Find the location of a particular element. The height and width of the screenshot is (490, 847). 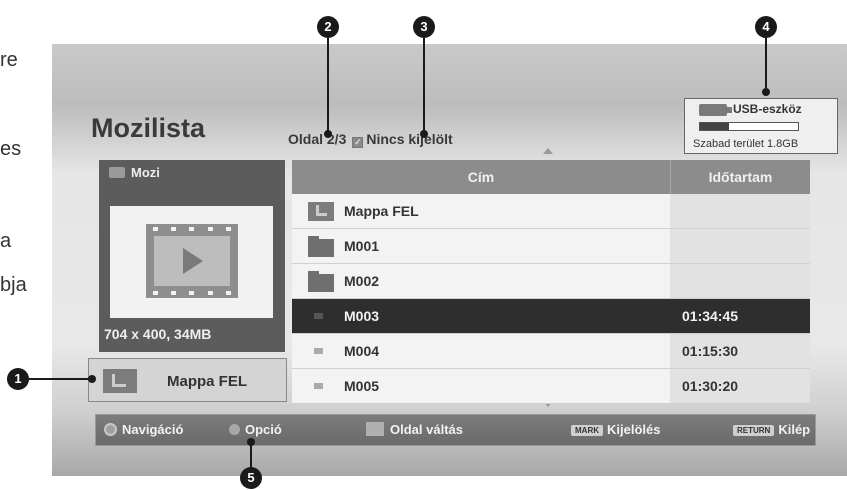

footer-option: Opció is located at coordinates (255, 430).